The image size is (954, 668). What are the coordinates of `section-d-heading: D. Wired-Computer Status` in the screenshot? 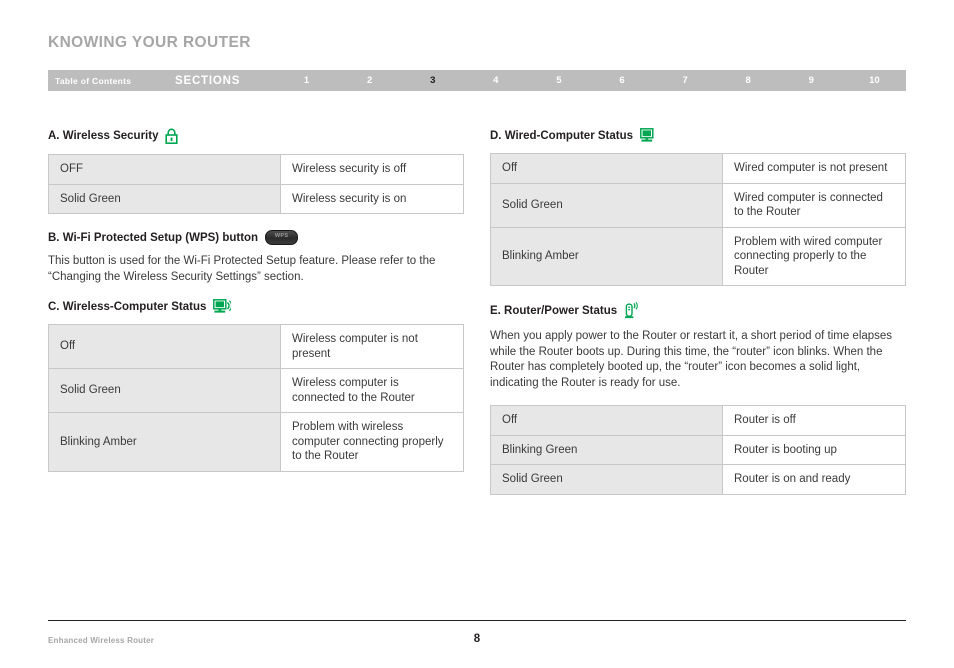 It's located at (698, 135).